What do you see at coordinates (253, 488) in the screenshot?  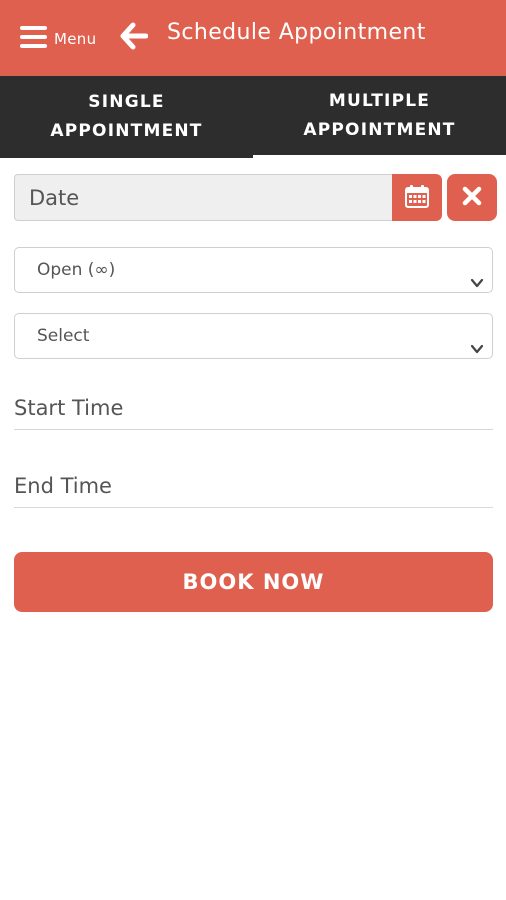 I see `end-time-input: End Time` at bounding box center [253, 488].